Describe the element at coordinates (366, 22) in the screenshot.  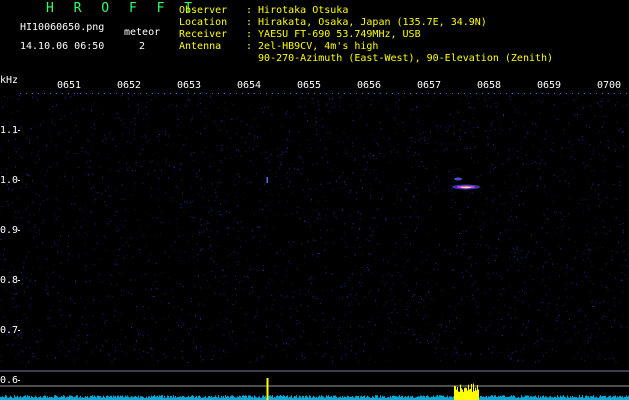
I see `info-value-location: : Hirakata, Osaka, Japan (135.7E, 34.9N)` at that location.